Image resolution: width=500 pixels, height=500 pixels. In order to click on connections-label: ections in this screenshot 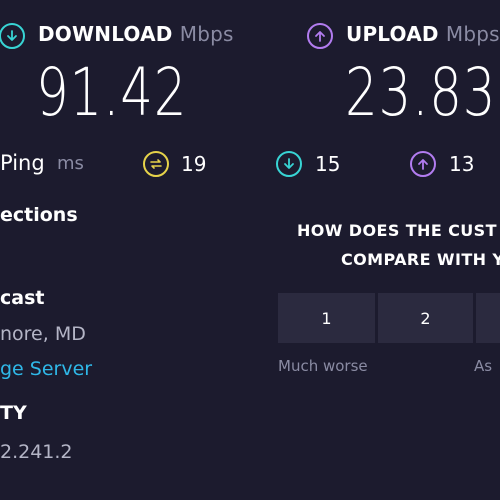, I will do `click(39, 215)`.